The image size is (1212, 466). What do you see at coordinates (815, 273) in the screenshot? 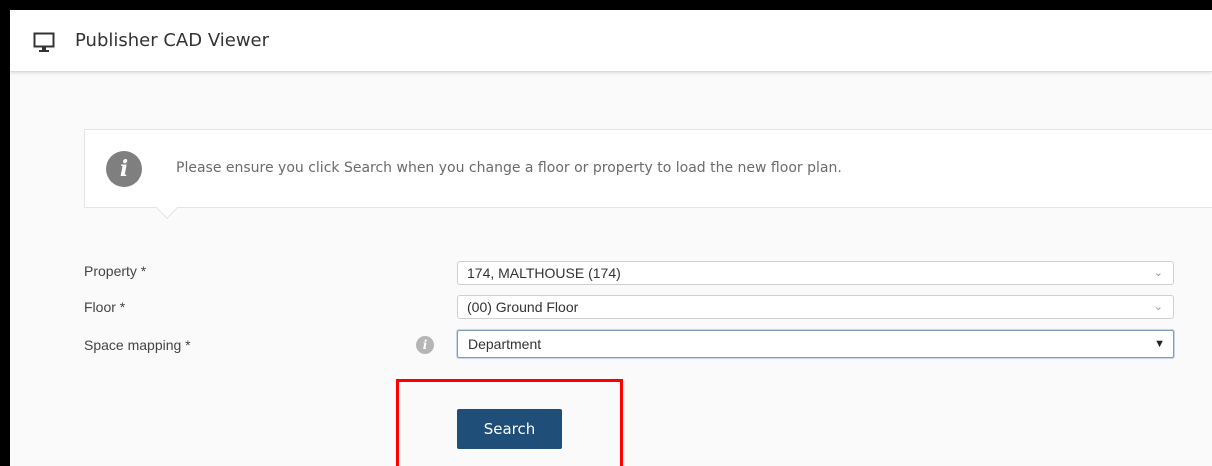
I see `property-select: 174, MALTHOUSE (174) ⌄` at bounding box center [815, 273].